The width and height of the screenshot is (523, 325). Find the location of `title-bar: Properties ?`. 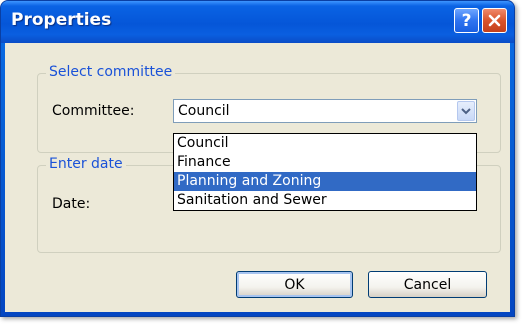

title-bar: Properties ? is located at coordinates (257, 22).